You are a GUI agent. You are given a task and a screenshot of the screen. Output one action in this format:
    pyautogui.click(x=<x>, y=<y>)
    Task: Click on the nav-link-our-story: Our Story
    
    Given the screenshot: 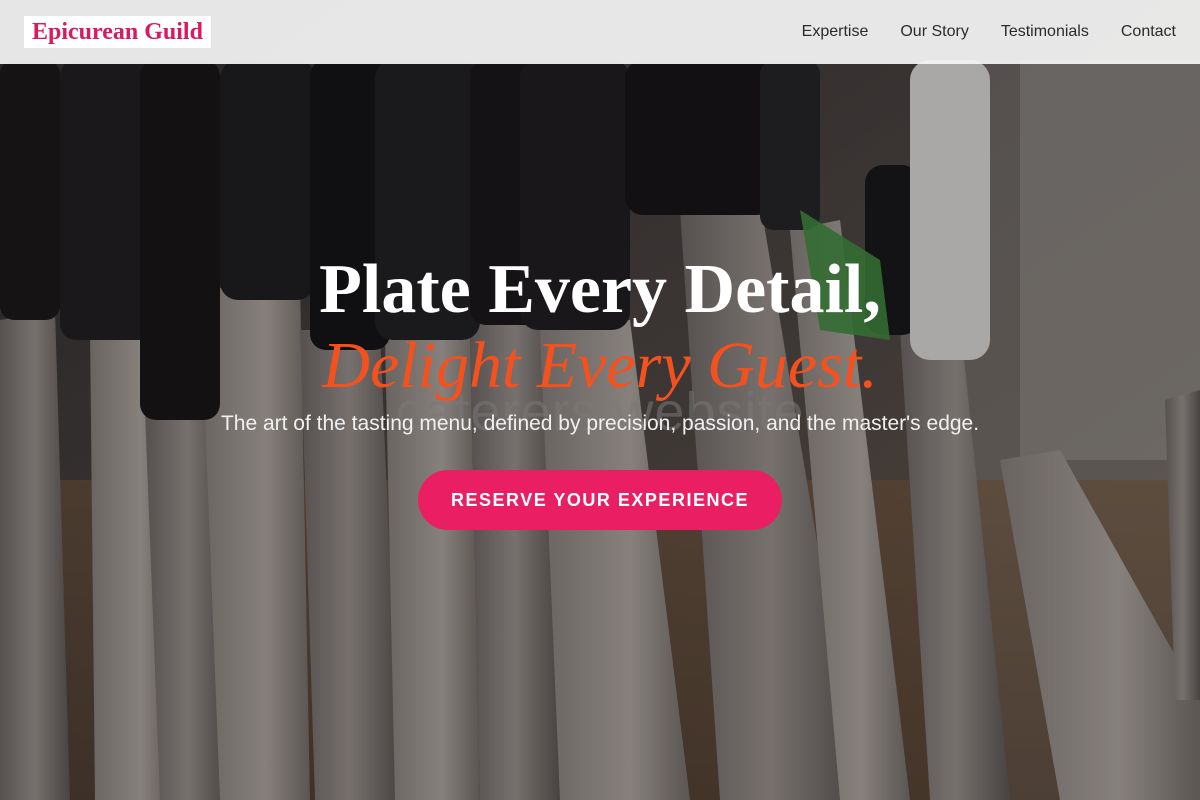 What is the action you would take?
    pyautogui.click(x=934, y=32)
    